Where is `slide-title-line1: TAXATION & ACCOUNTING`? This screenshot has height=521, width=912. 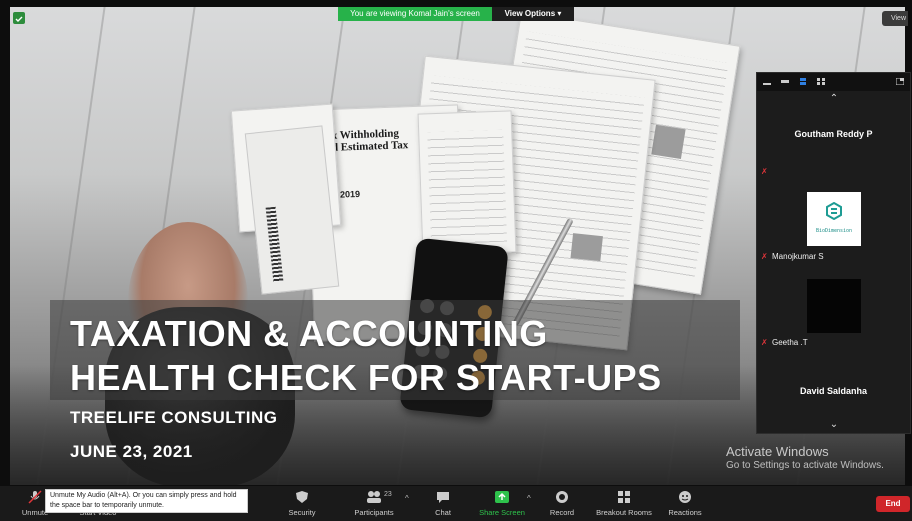 slide-title-line1: TAXATION & ACCOUNTING is located at coordinates (309, 333).